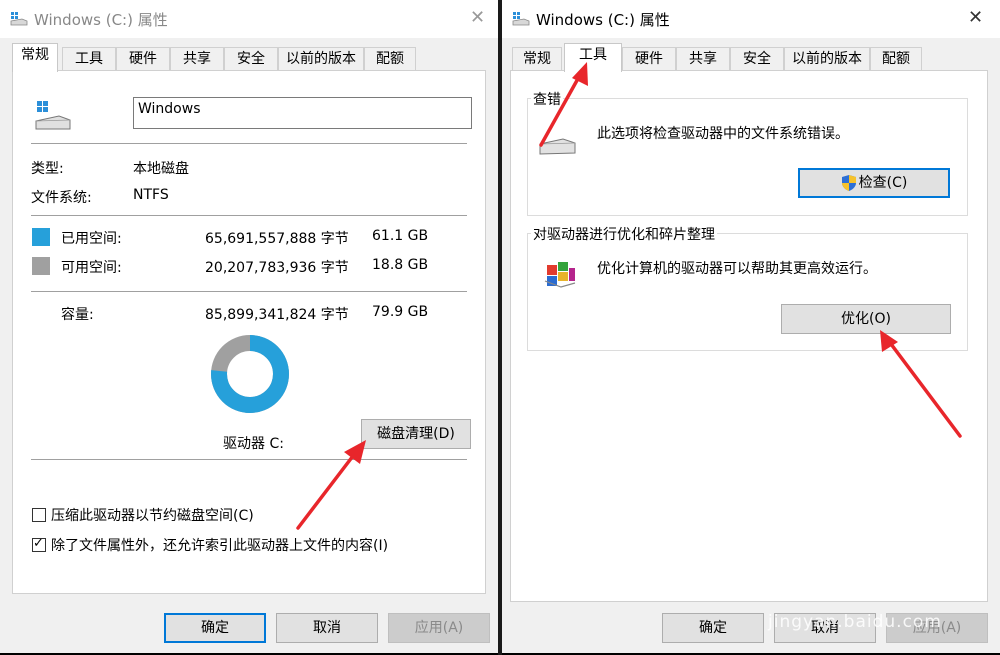 This screenshot has width=1000, height=655. What do you see at coordinates (277, 268) in the screenshot?
I see `free-space-bytes: 20,207,783,936 字节` at bounding box center [277, 268].